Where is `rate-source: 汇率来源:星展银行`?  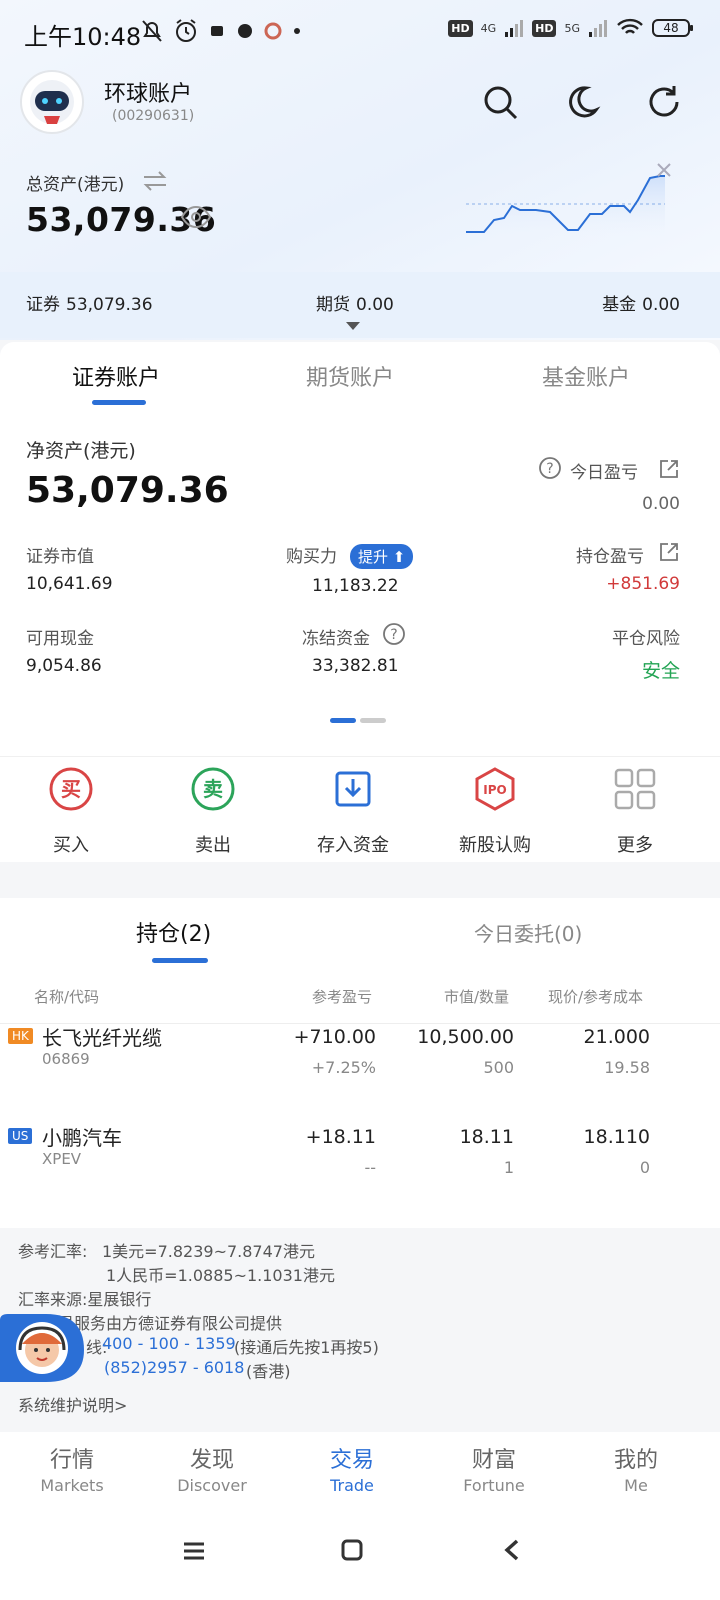
rate-source: 汇率来源:星展银行 is located at coordinates (85, 1299).